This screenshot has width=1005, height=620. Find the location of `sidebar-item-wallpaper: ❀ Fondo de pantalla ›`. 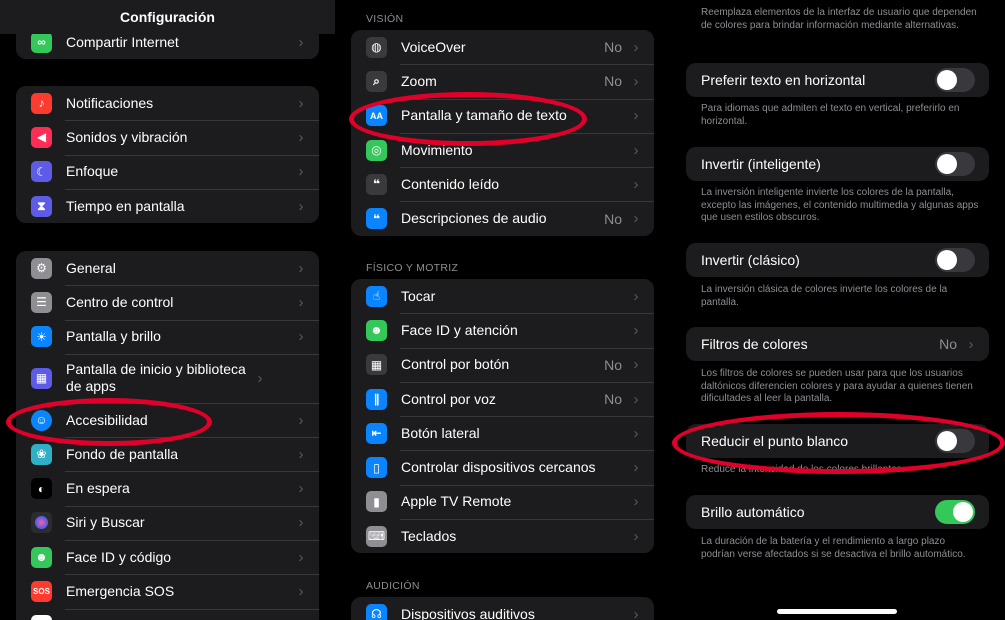

sidebar-item-wallpaper: ❀ Fondo de pantalla › is located at coordinates (167, 454).